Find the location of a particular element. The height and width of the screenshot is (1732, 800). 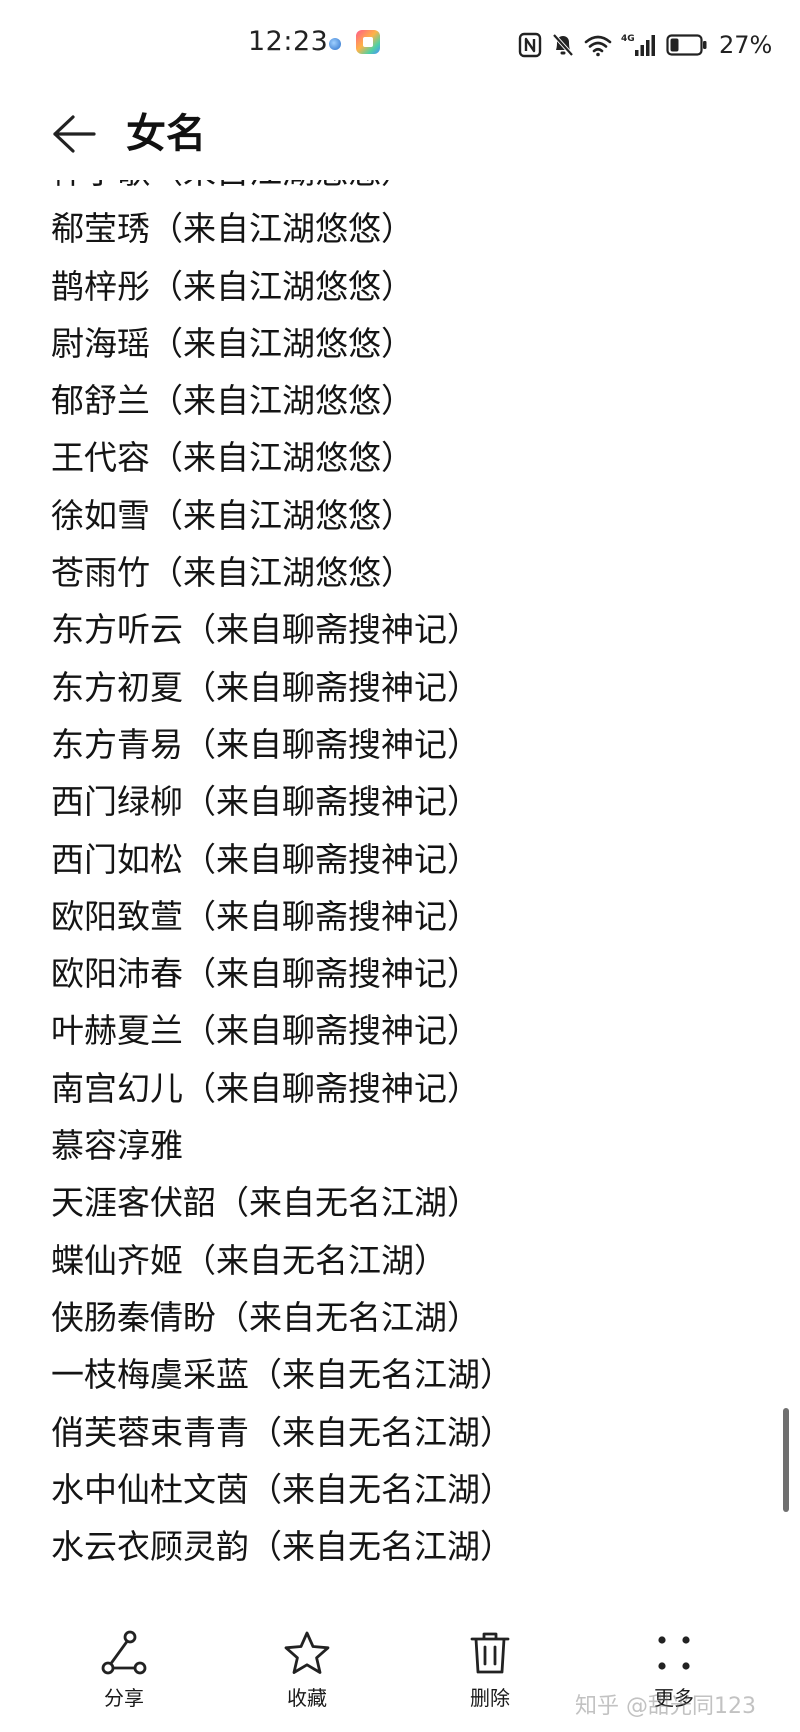

list-item: 郗莹琇（来自江湖悠悠） is located at coordinates (256, 228).